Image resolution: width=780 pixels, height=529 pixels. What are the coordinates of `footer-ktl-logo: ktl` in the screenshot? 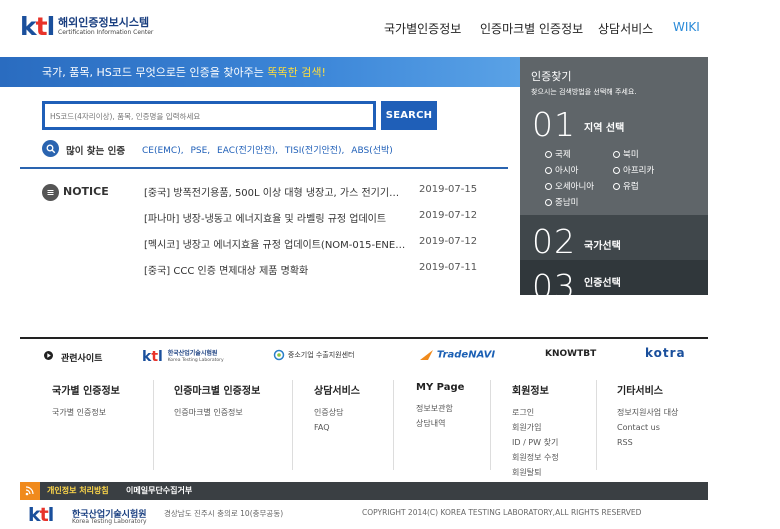 It's located at (41, 515).